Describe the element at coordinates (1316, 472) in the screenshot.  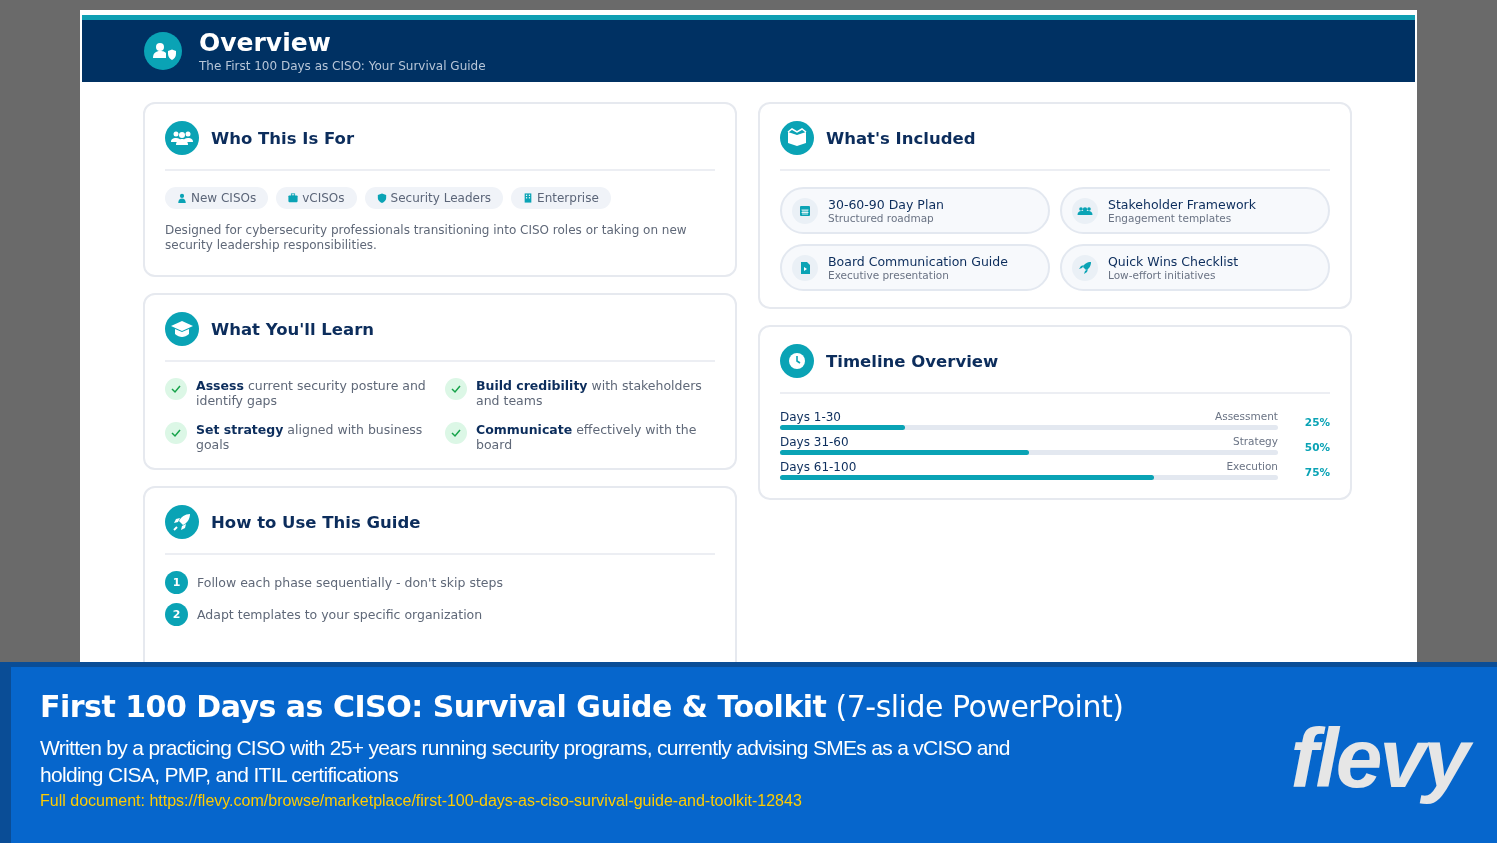
I see `phase-percent: 75%` at that location.